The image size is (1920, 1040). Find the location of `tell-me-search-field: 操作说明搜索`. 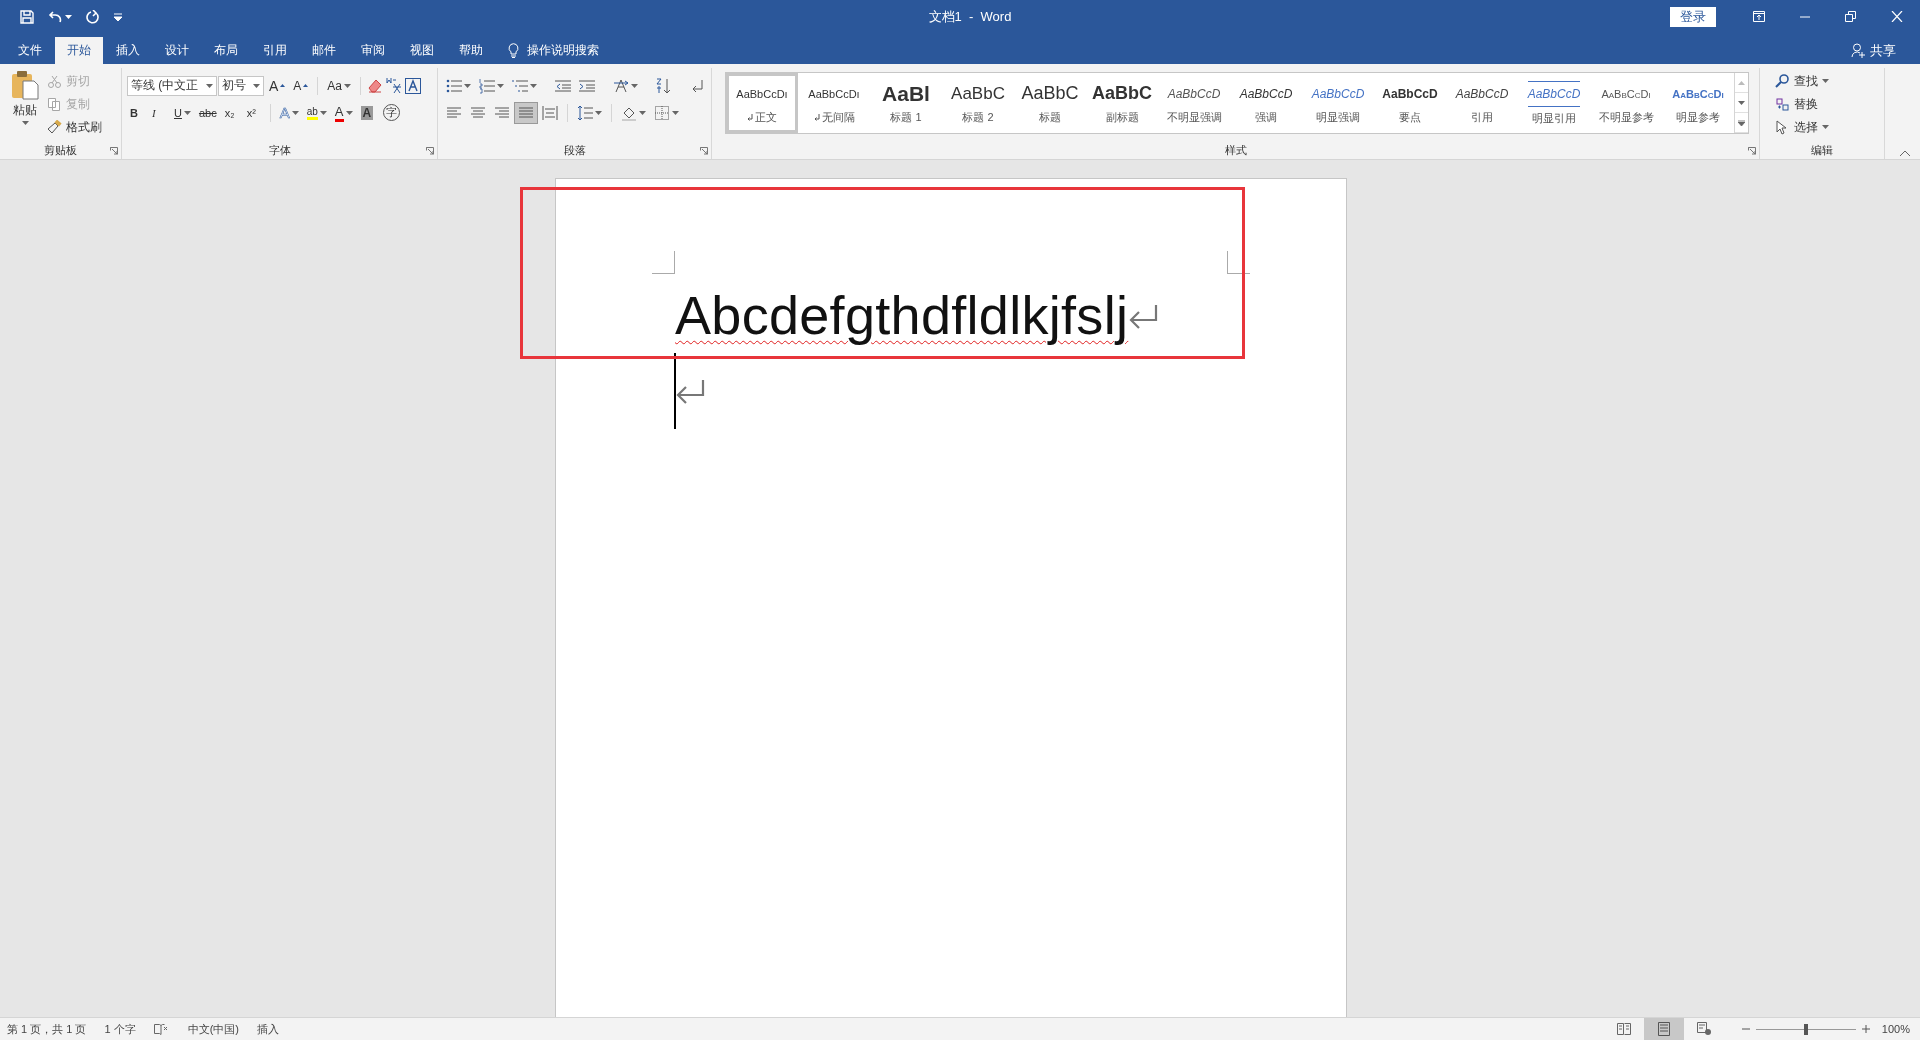

tell-me-search-field: 操作说明搜索 is located at coordinates (563, 50).